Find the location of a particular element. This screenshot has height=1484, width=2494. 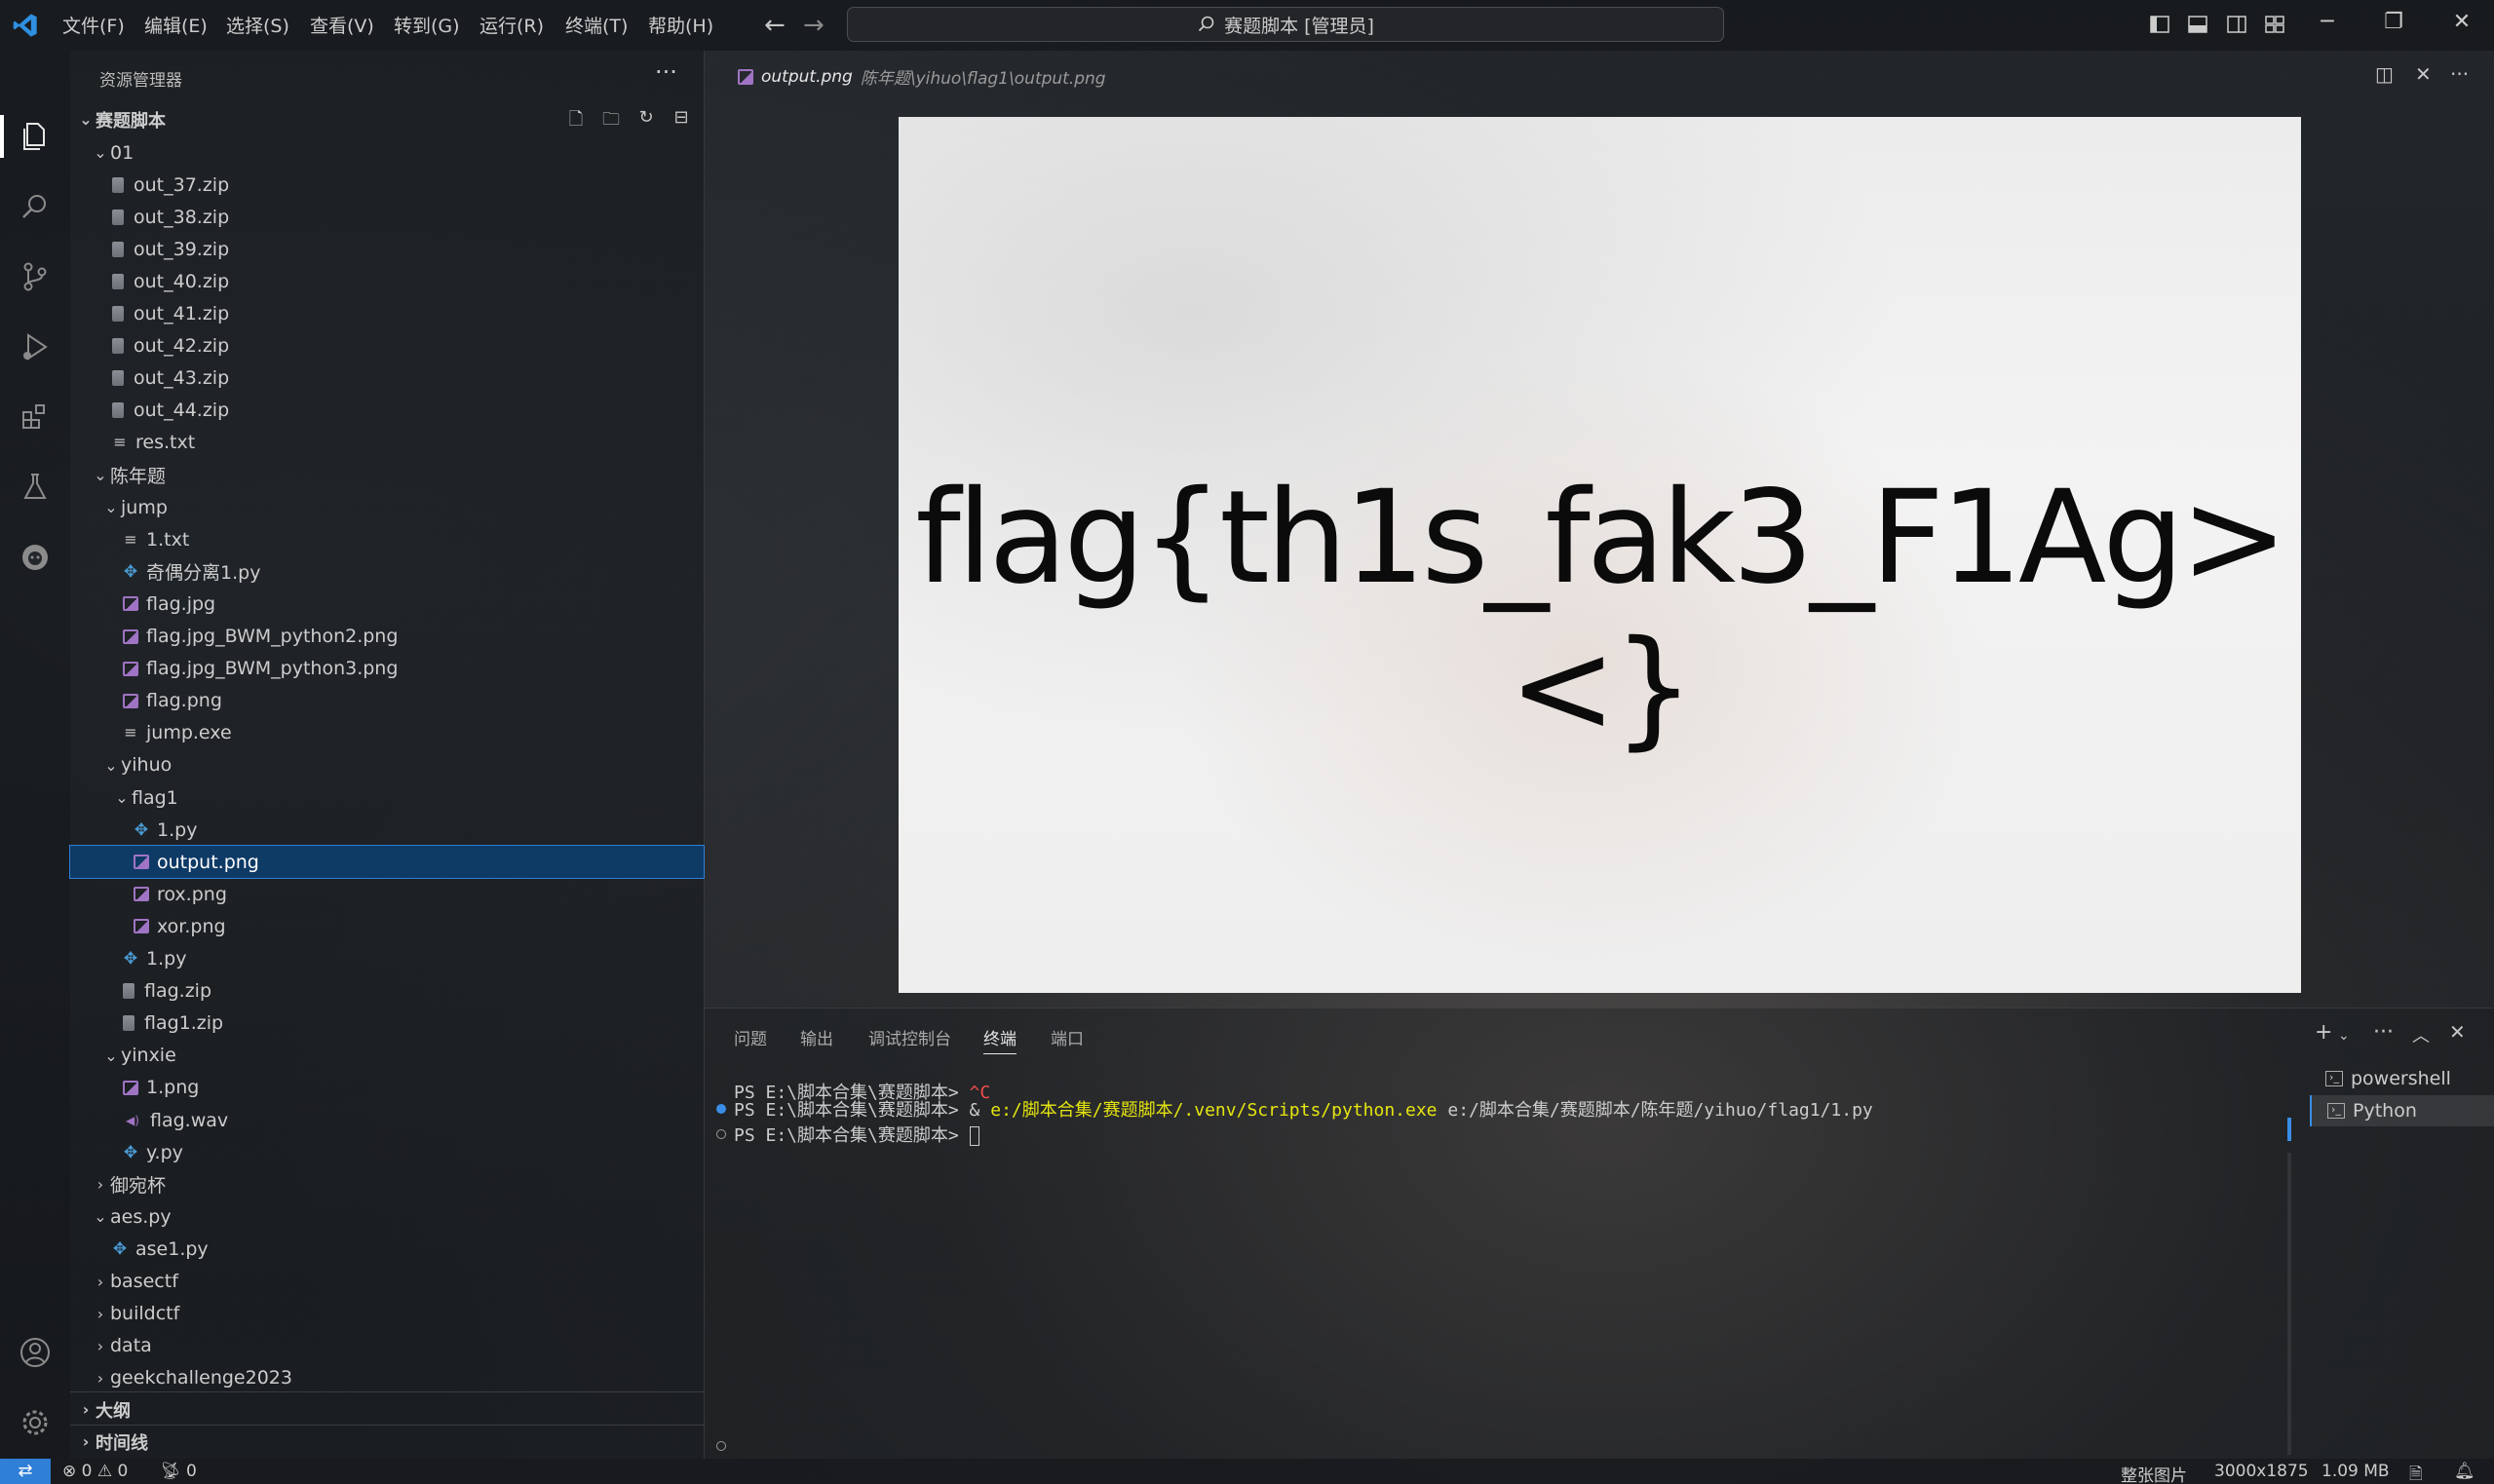

tree-folder: ⌄ 陈年题 is located at coordinates (387, 475).